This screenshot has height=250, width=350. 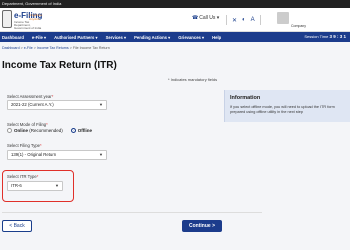 What do you see at coordinates (16, 185) in the screenshot?
I see `itr-type-value: ITR-6` at bounding box center [16, 185].